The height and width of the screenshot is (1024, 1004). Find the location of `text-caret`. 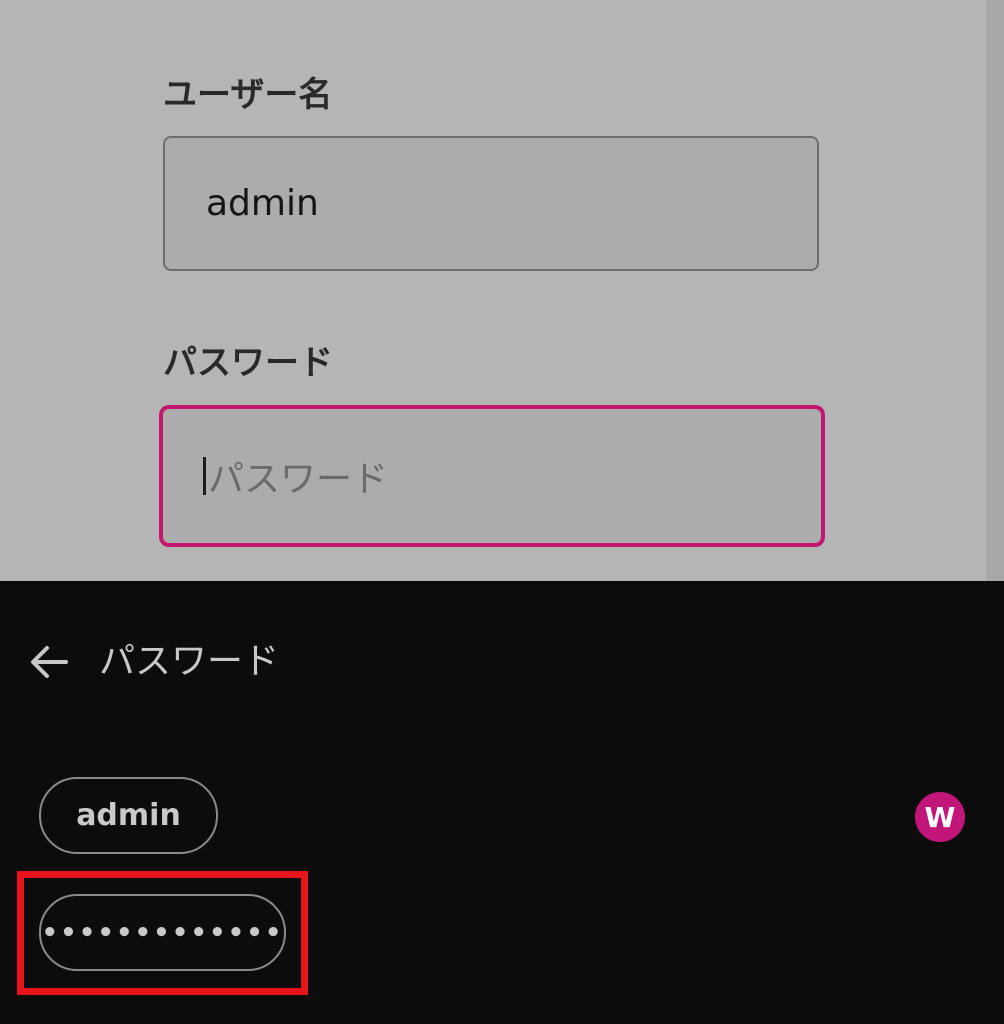

text-caret is located at coordinates (204, 476).